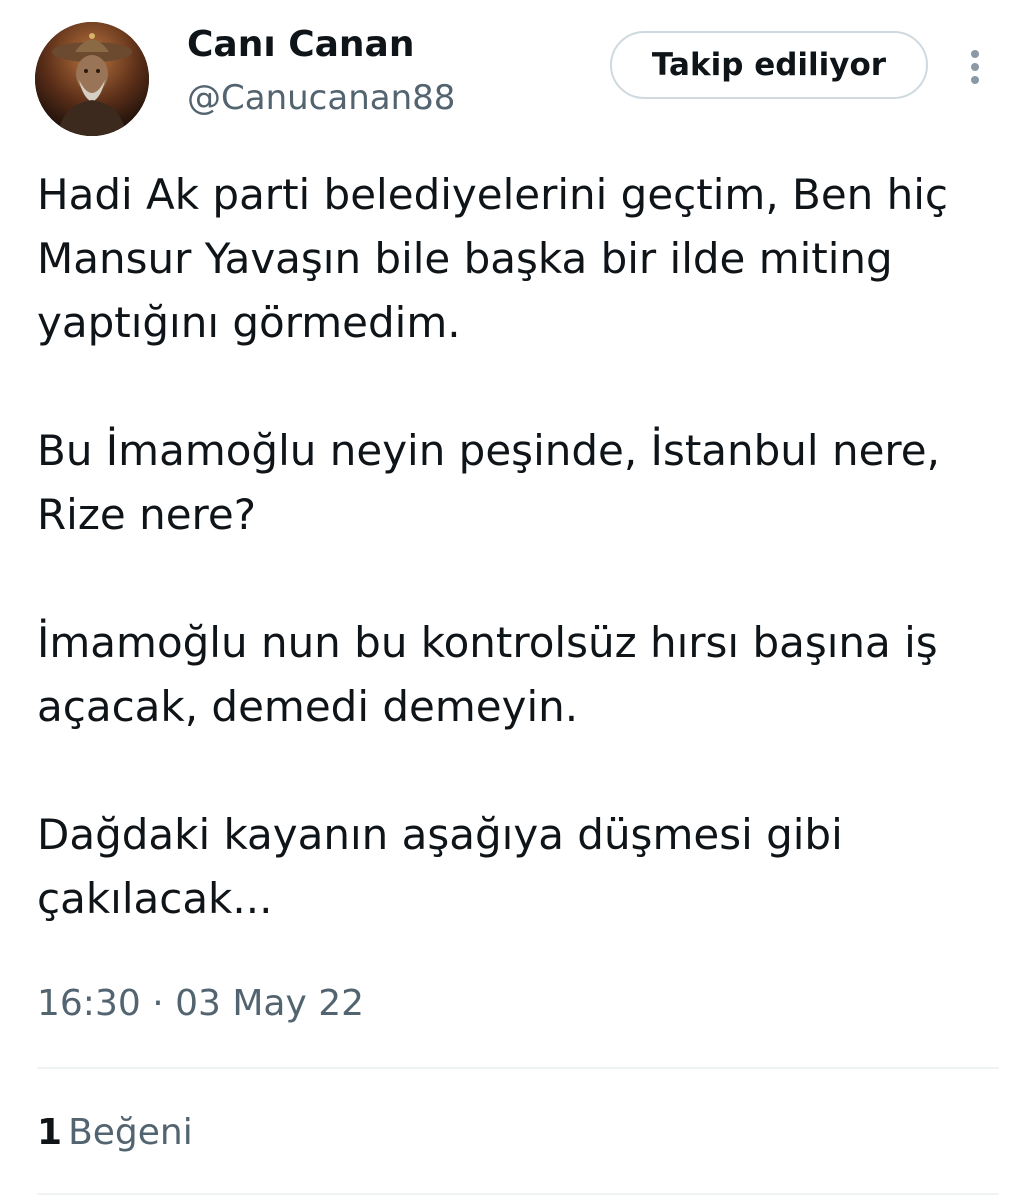 The image size is (1033, 1200). I want to click on more-vertical-icon, so click(975, 67).